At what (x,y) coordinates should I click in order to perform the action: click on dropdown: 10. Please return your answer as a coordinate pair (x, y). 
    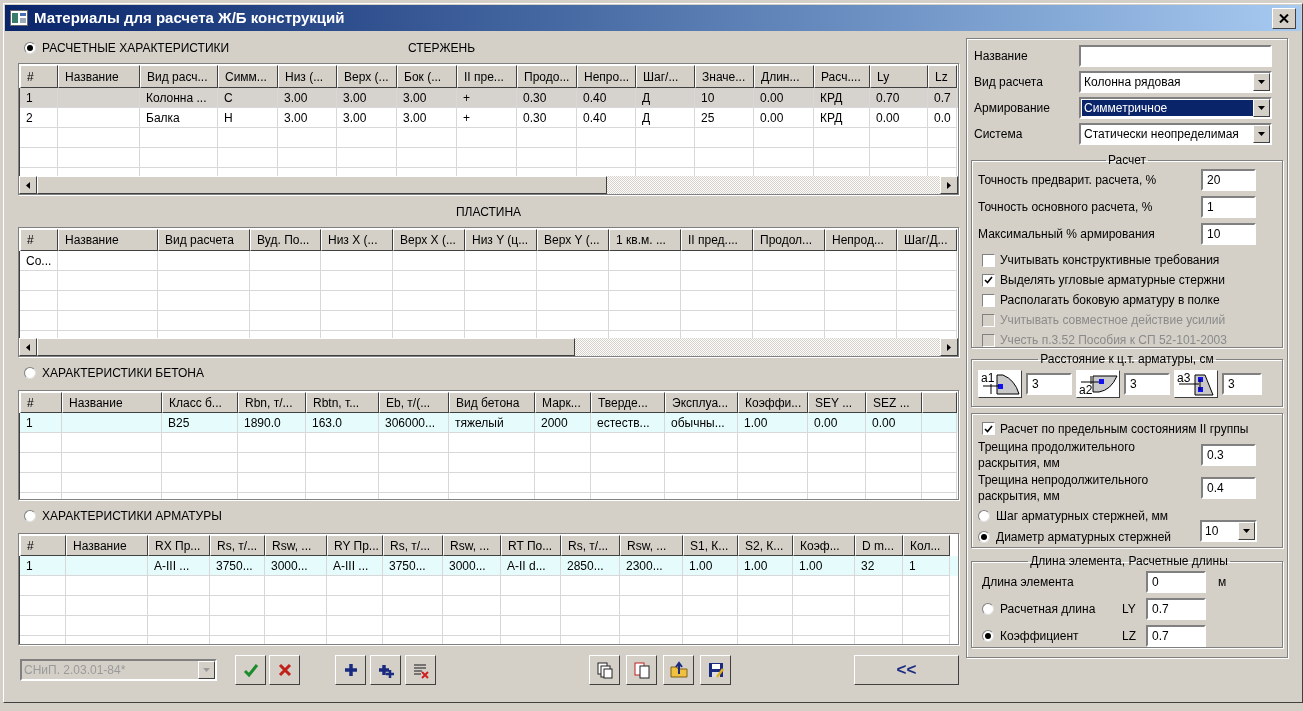
    Looking at the image, I should click on (1228, 531).